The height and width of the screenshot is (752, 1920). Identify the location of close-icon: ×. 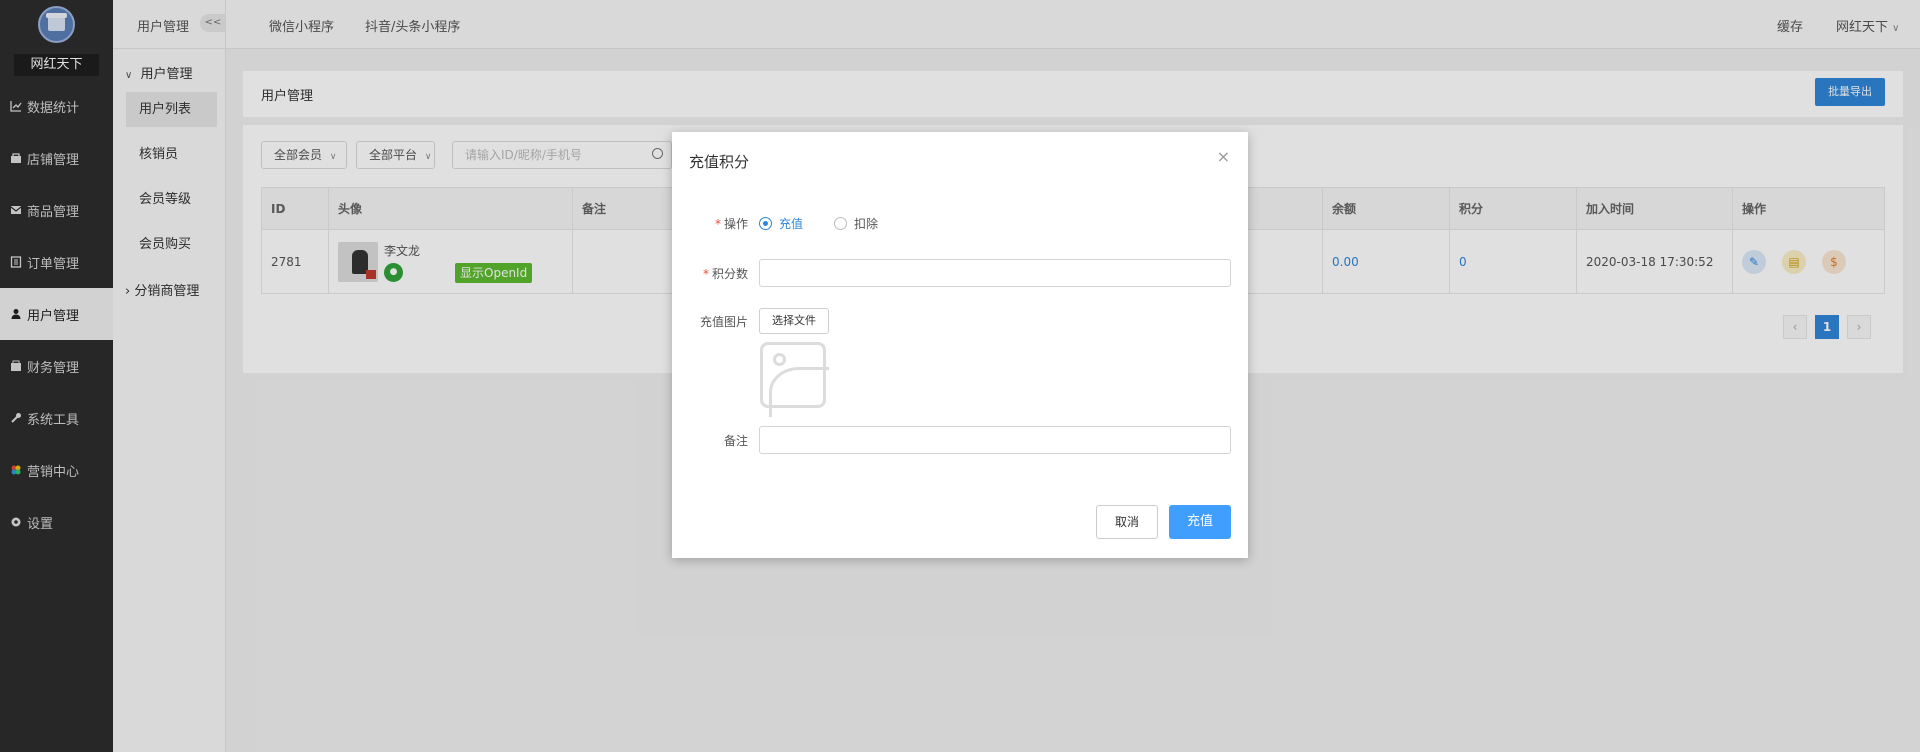
(1223, 156).